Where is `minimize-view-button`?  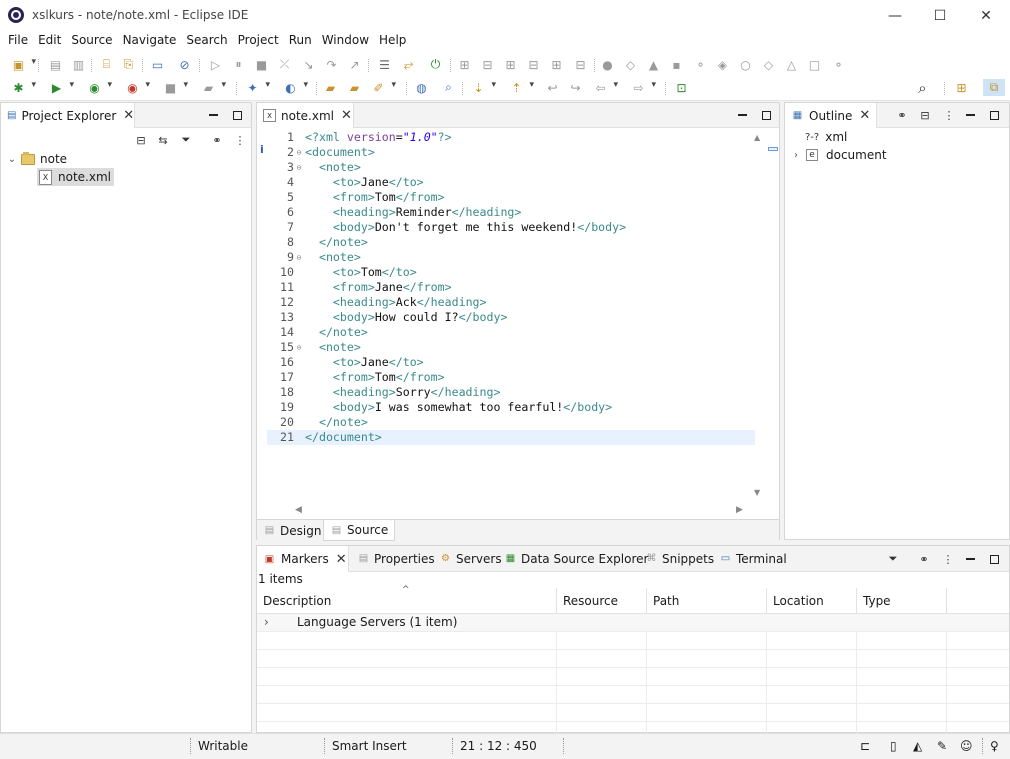 minimize-view-button is located at coordinates (213, 115).